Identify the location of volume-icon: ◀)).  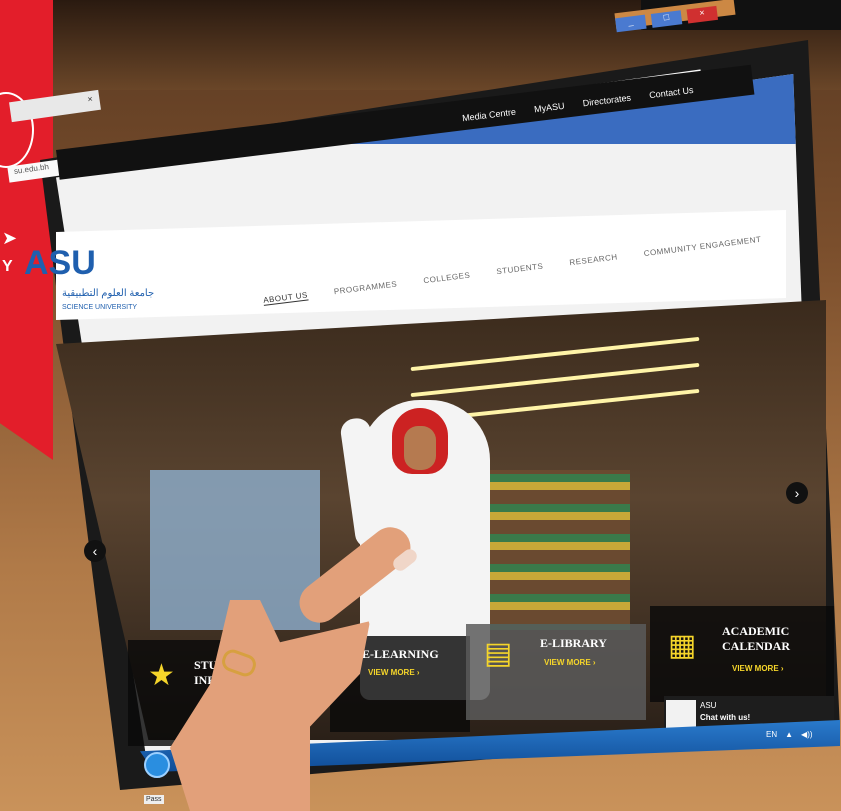
(806, 734).